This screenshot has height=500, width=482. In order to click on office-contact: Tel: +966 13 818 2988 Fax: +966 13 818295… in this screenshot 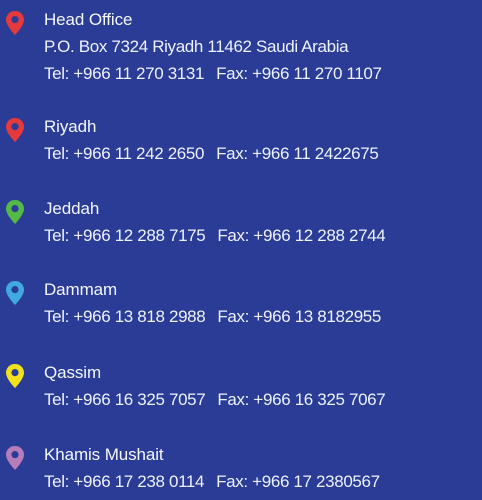, I will do `click(212, 317)`.